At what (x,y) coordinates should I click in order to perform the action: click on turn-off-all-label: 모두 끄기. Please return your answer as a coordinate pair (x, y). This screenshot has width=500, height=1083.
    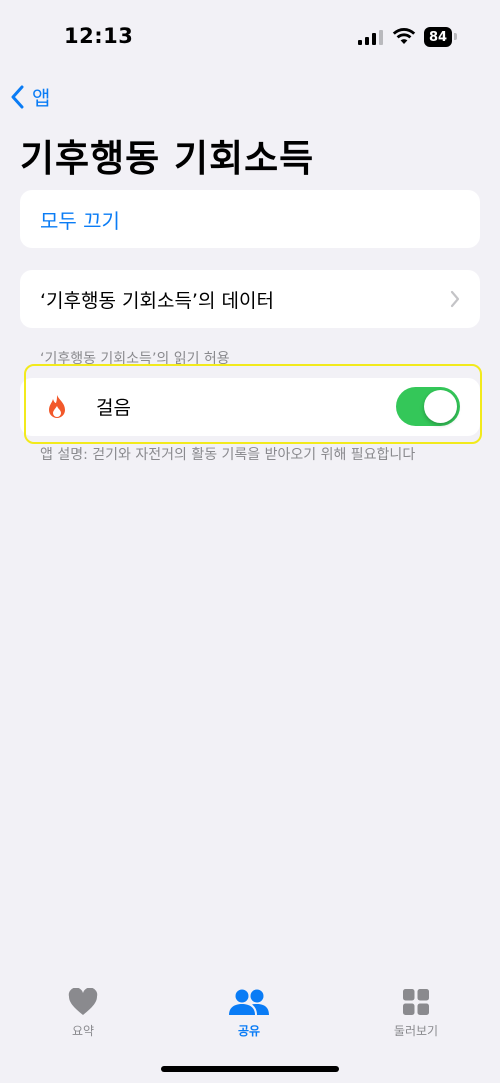
    Looking at the image, I should click on (80, 221).